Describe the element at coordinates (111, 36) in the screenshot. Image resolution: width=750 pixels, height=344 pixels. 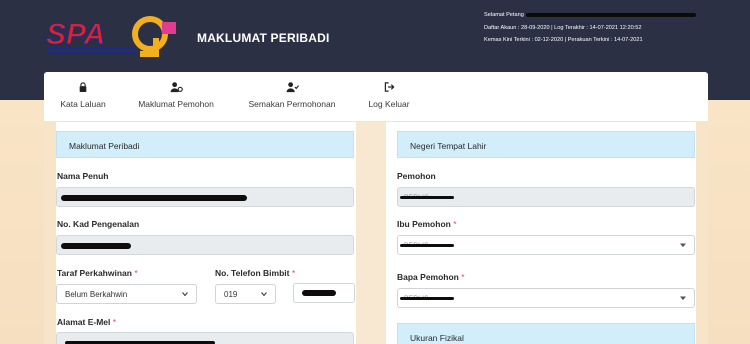
I see `spa9-logo: SPA` at that location.